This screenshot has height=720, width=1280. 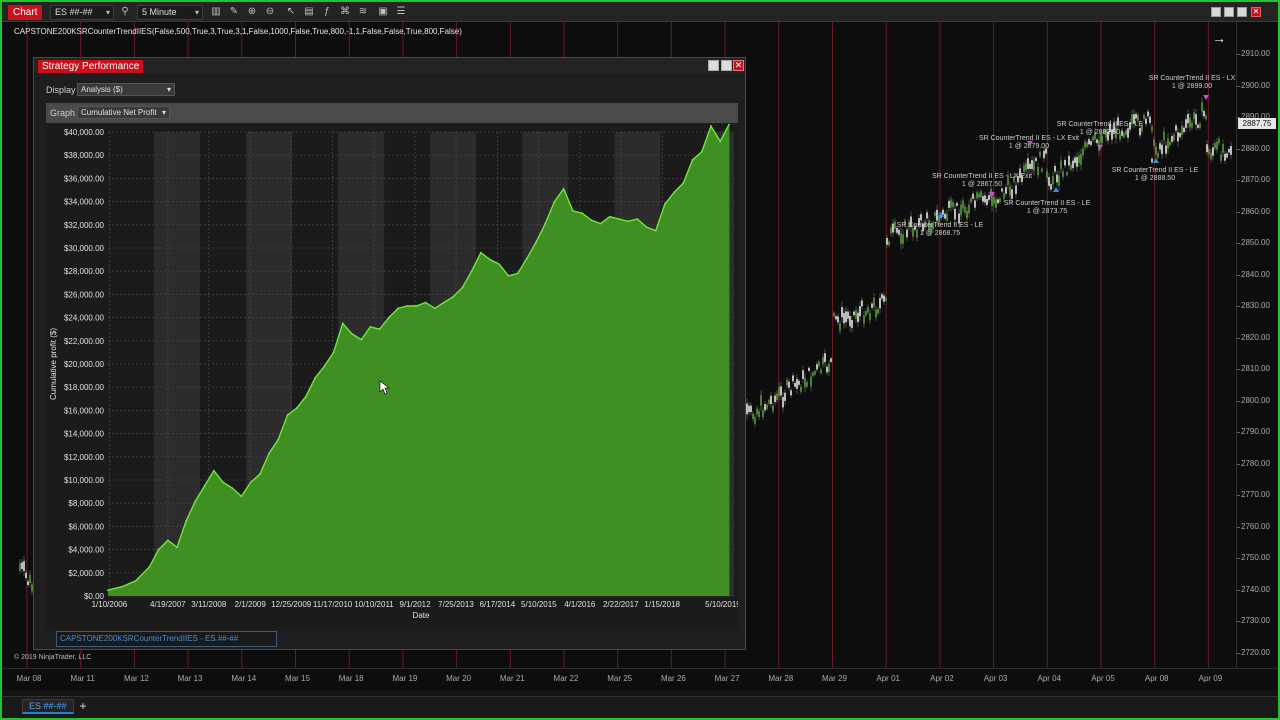 What do you see at coordinates (83, 706) in the screenshot?
I see `add-tab-icon: +` at bounding box center [83, 706].